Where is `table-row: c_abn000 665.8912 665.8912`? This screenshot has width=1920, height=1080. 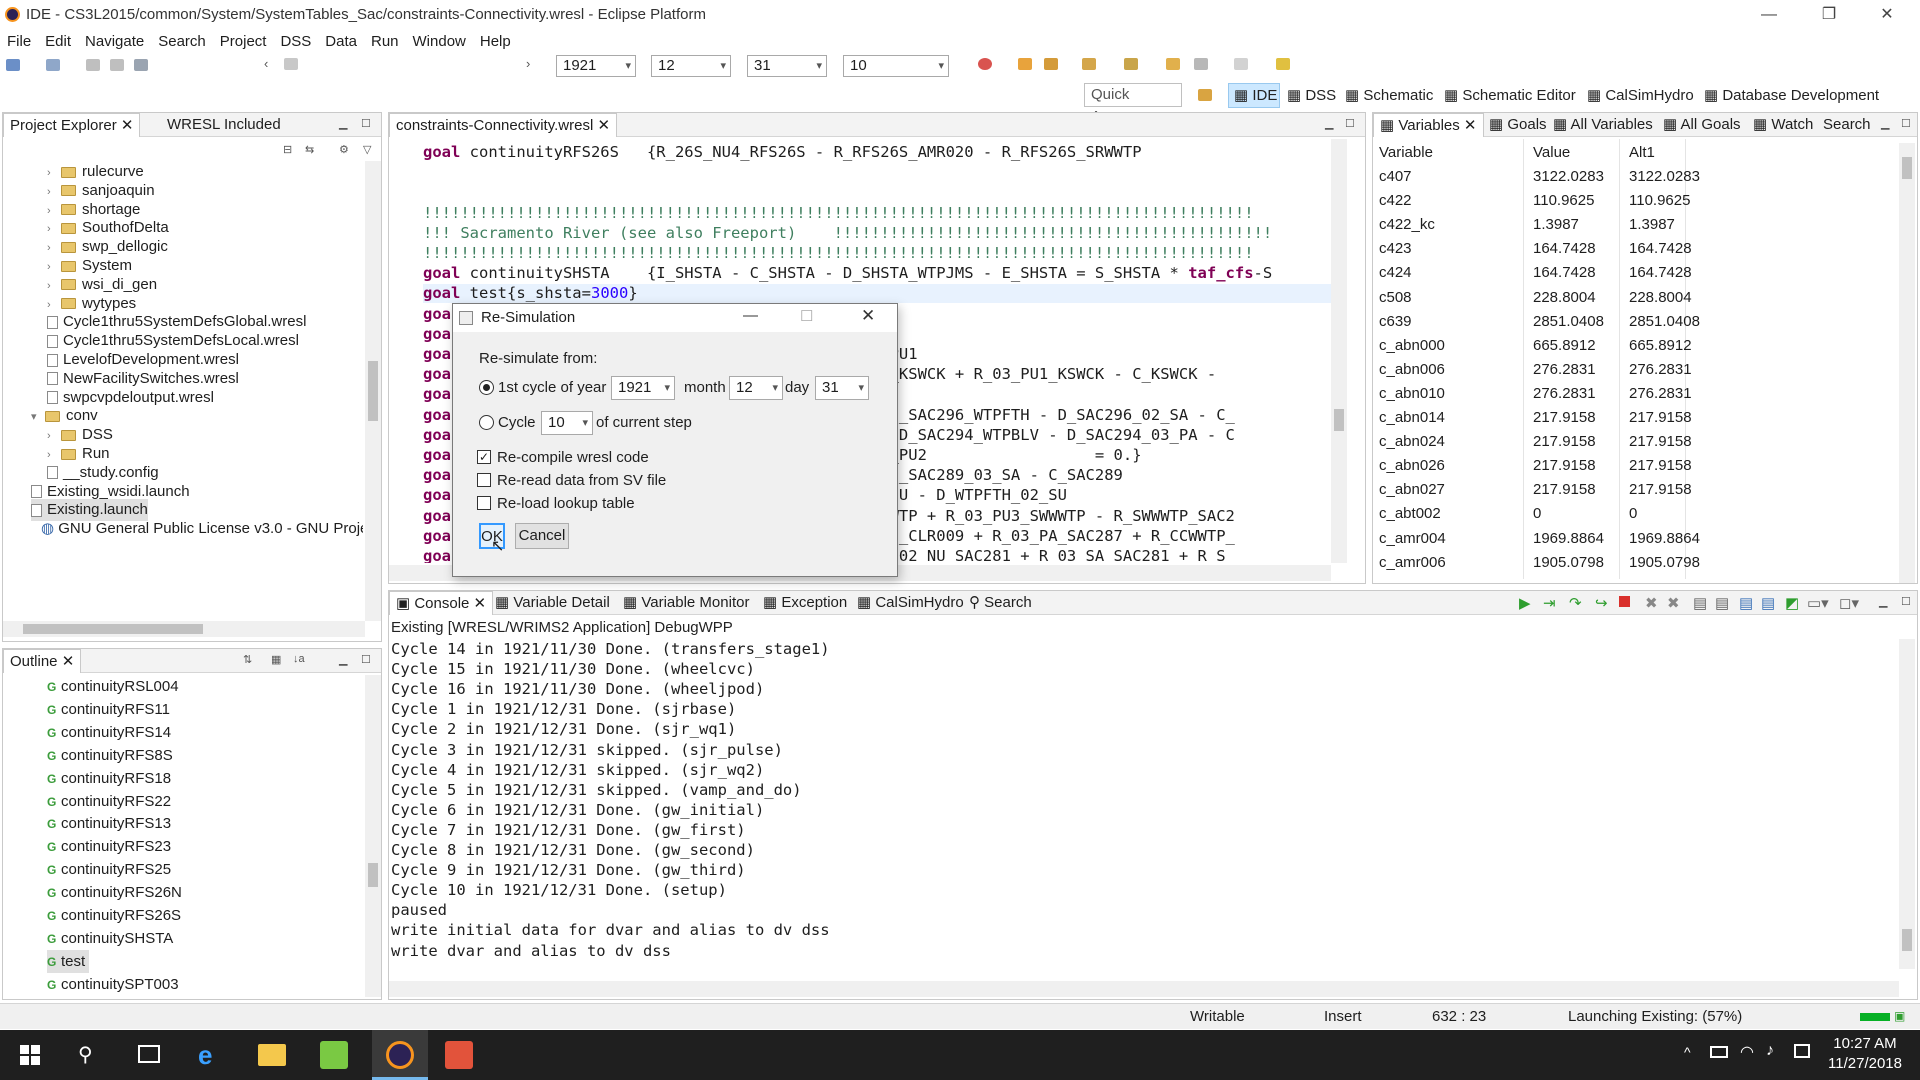
table-row: c_abn000 665.8912 665.8912 is located at coordinates (1633, 346).